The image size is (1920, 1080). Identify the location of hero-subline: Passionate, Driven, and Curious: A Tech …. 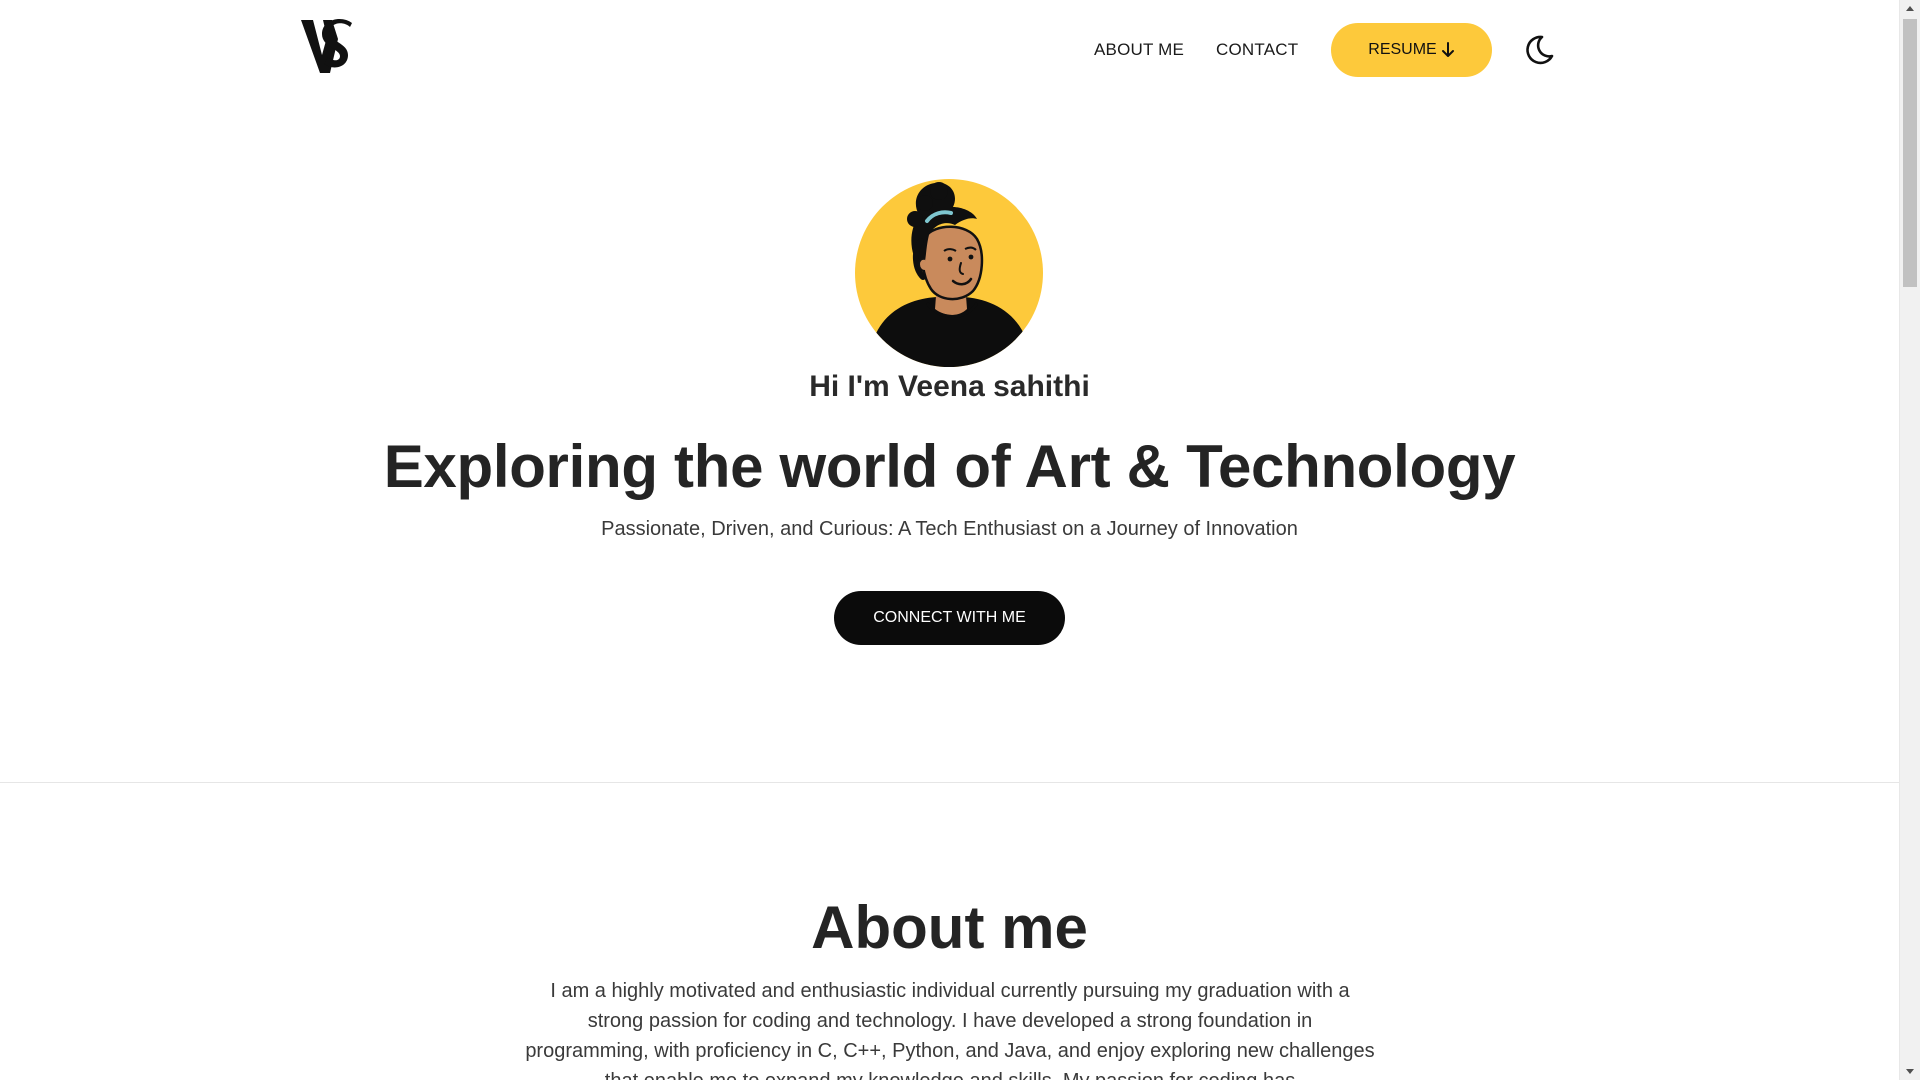
(949, 529).